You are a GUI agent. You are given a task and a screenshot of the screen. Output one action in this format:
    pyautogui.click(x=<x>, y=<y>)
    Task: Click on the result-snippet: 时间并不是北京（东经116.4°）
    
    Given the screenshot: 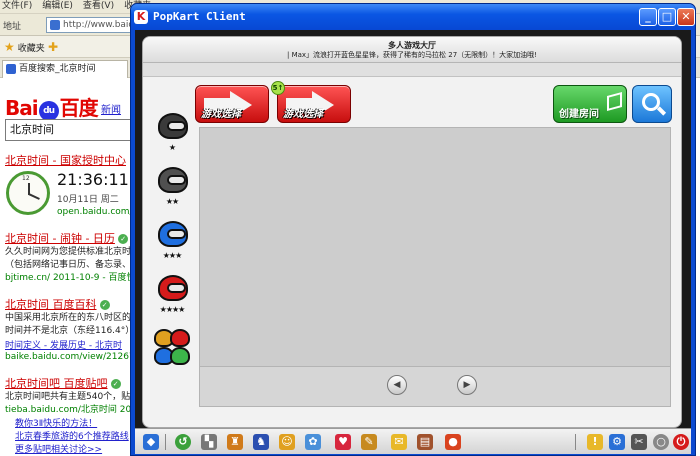 What is the action you would take?
    pyautogui.click(x=69, y=331)
    